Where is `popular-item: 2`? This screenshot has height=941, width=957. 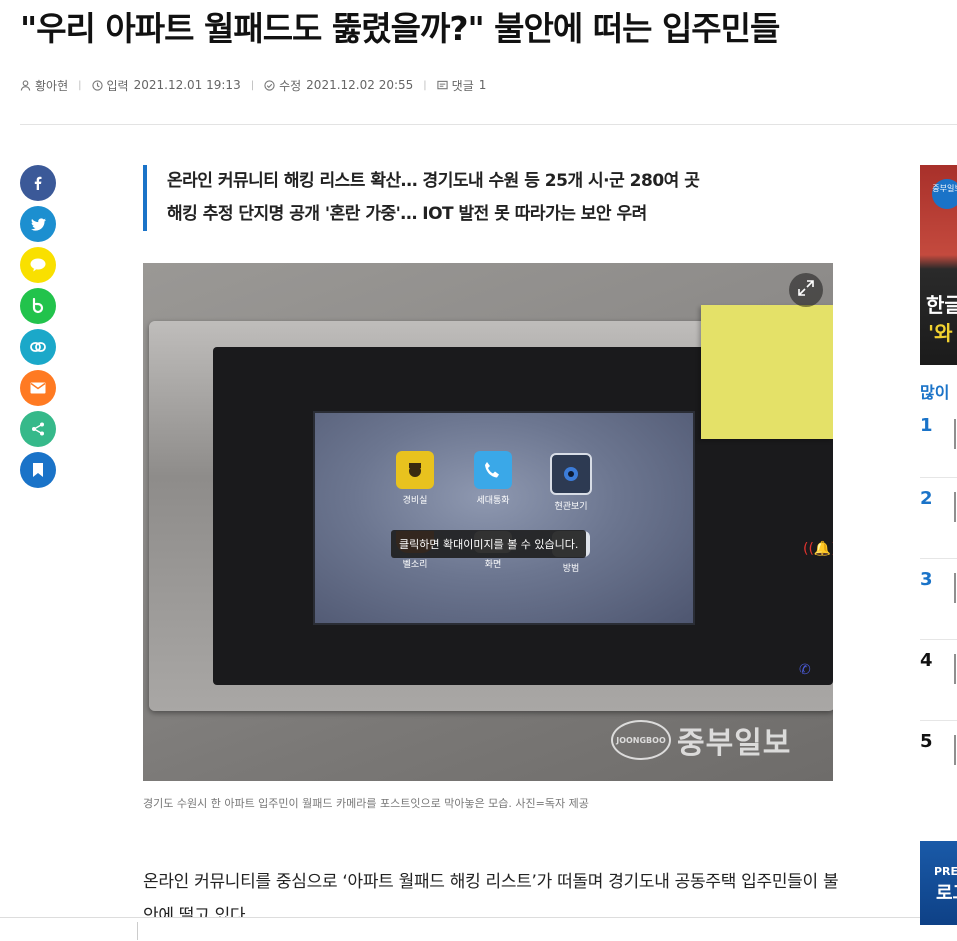 popular-item: 2 is located at coordinates (938, 518).